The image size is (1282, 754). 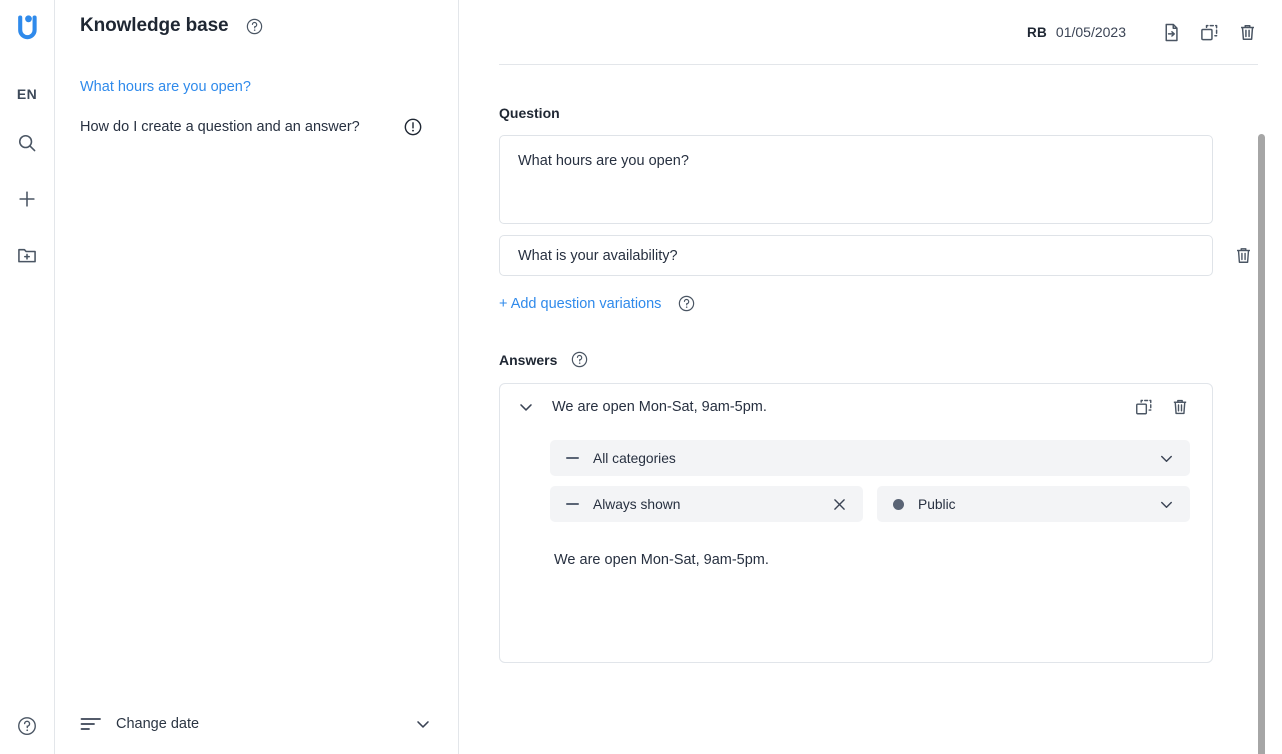 What do you see at coordinates (27, 94) in the screenshot?
I see `language-indicator: EN` at bounding box center [27, 94].